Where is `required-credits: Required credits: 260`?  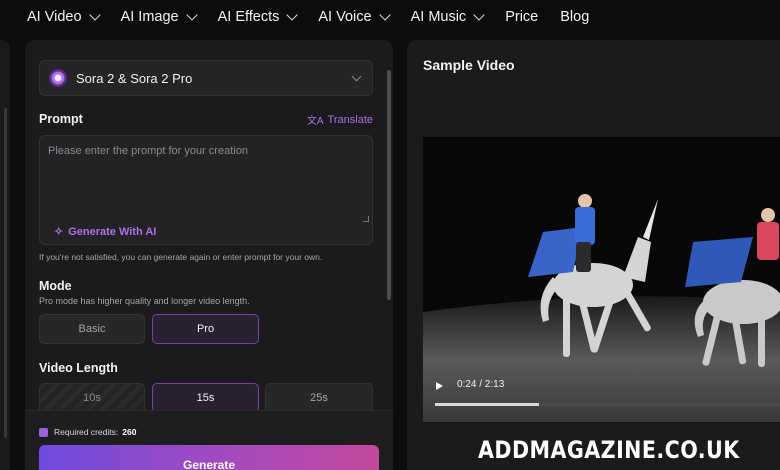 required-credits: Required credits: 260 is located at coordinates (87, 432).